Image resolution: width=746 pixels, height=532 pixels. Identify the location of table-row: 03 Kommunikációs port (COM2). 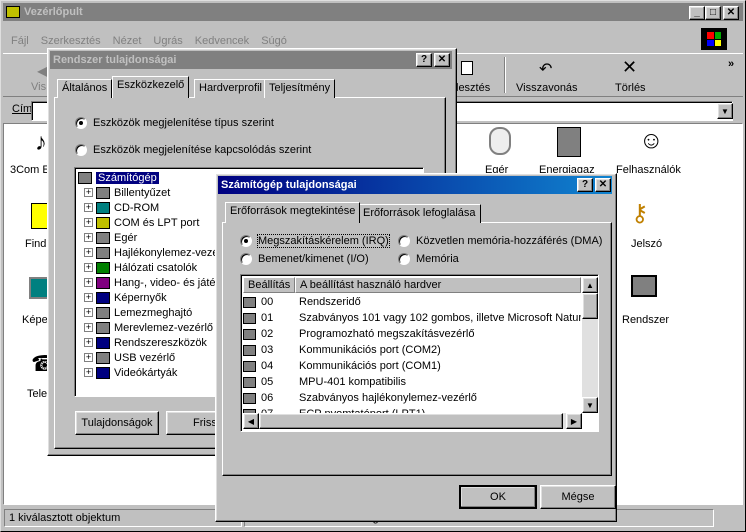
(412, 350).